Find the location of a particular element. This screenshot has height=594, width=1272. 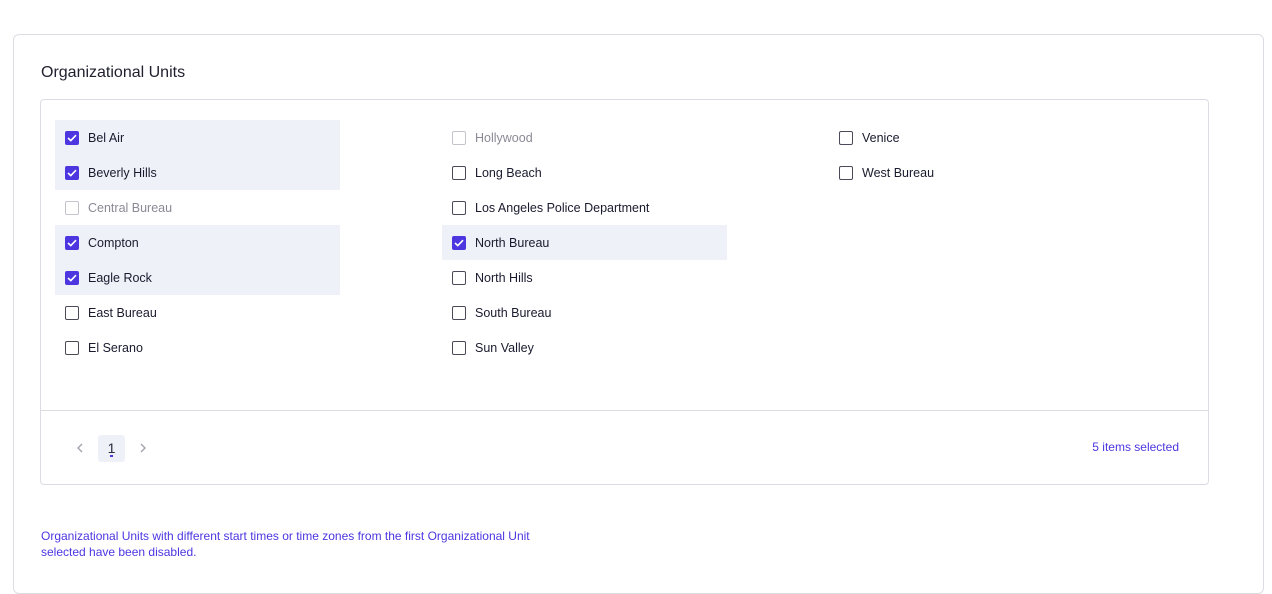

chevron-left-icon is located at coordinates (80, 448).